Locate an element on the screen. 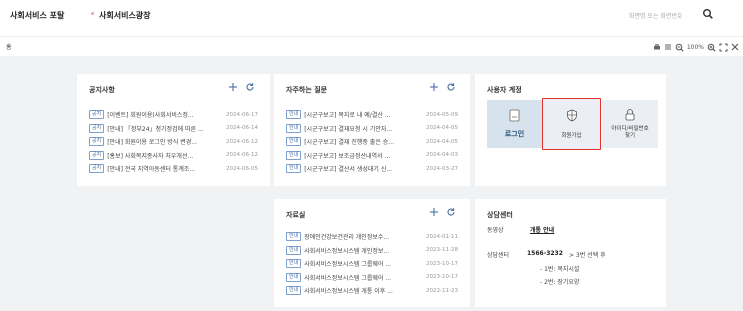 The image size is (743, 311). breadcrumb-dot is located at coordinates (92, 13).